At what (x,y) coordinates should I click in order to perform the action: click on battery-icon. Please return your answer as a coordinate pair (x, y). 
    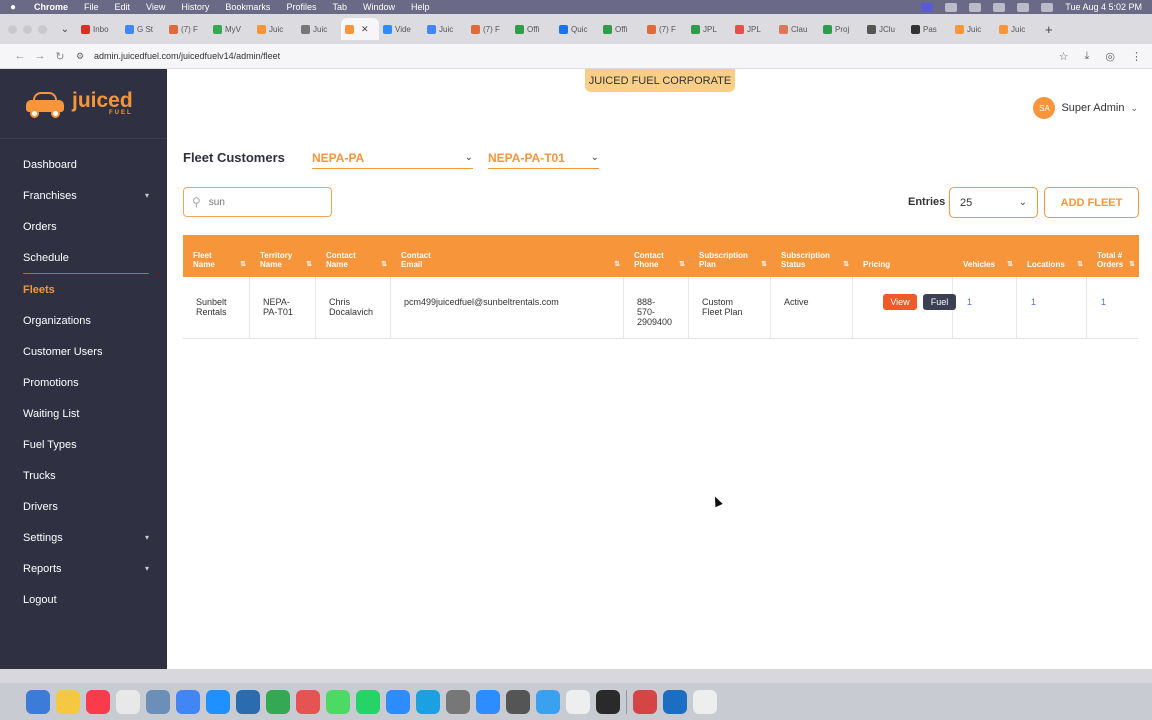
    Looking at the image, I should click on (975, 7).